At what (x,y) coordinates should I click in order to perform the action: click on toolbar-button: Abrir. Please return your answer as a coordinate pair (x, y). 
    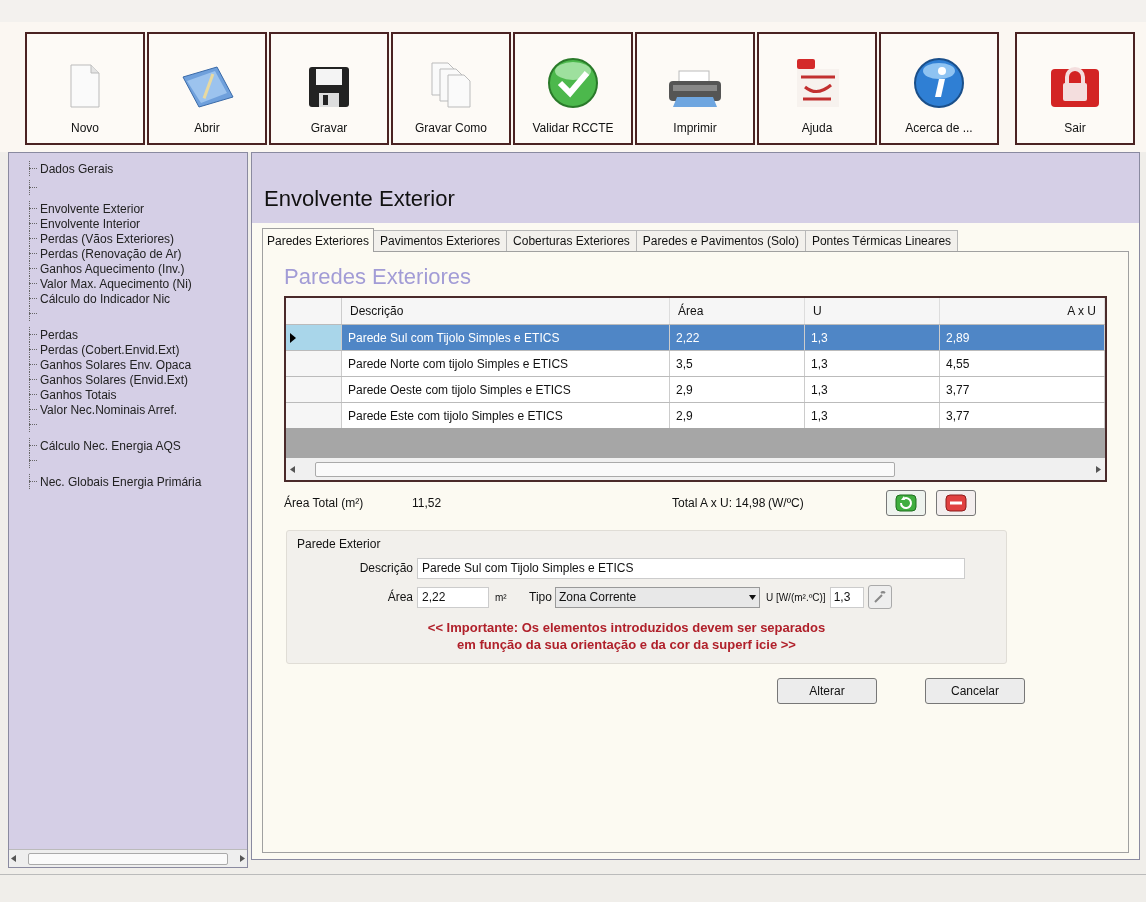
    Looking at the image, I should click on (207, 88).